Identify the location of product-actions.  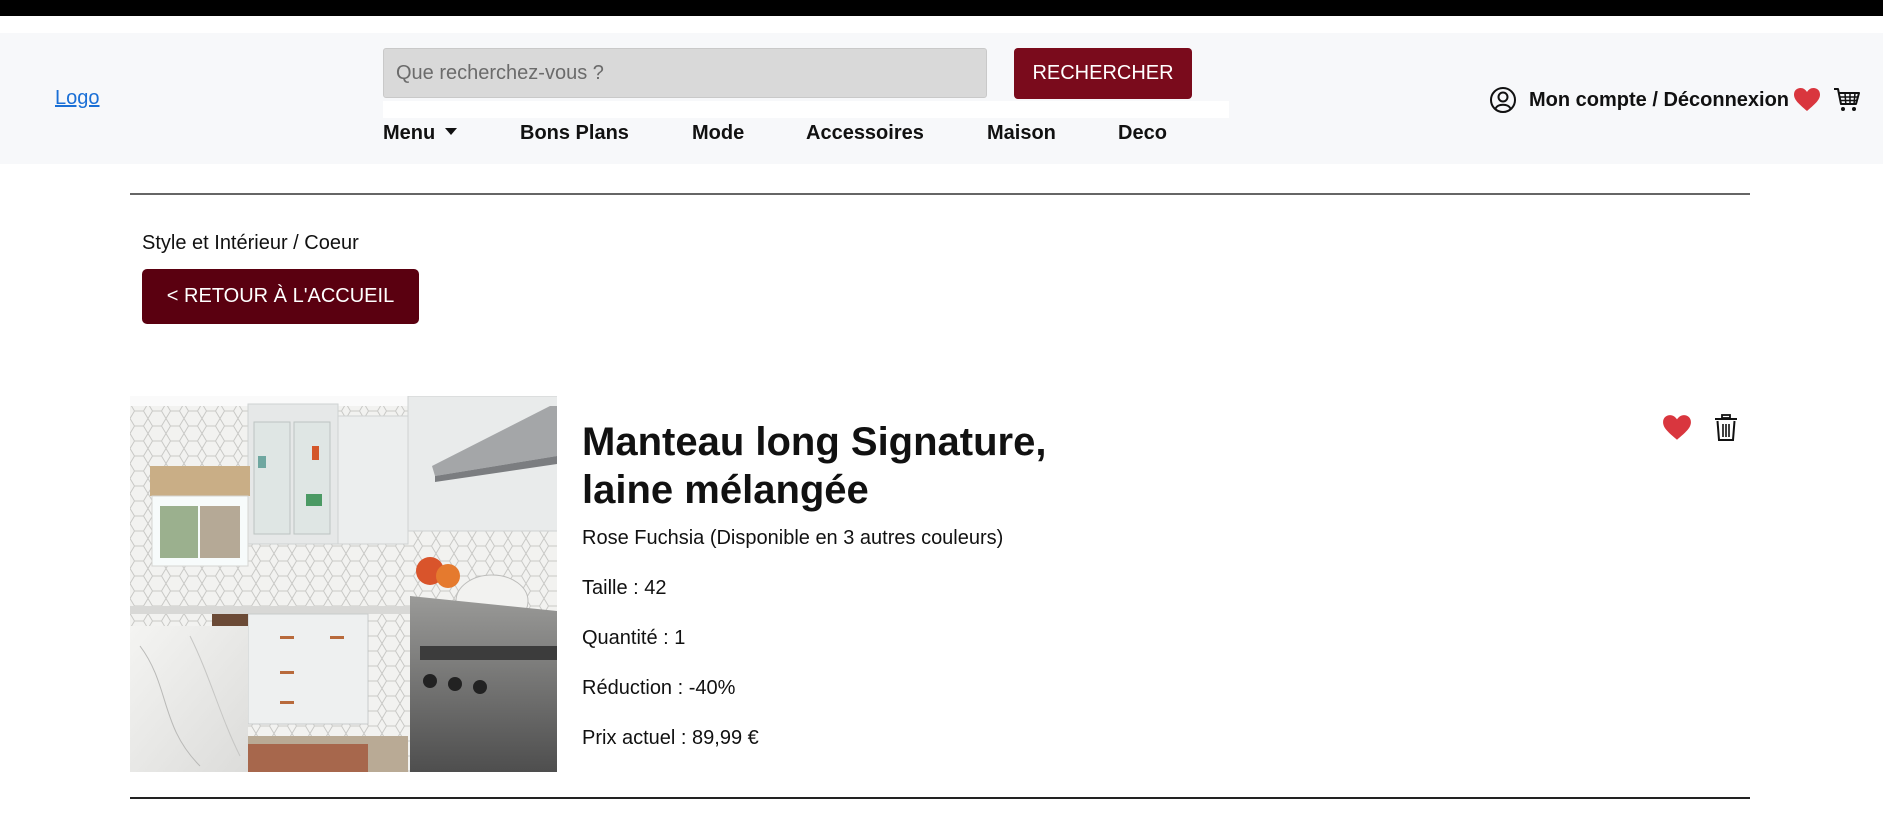
(1700, 428).